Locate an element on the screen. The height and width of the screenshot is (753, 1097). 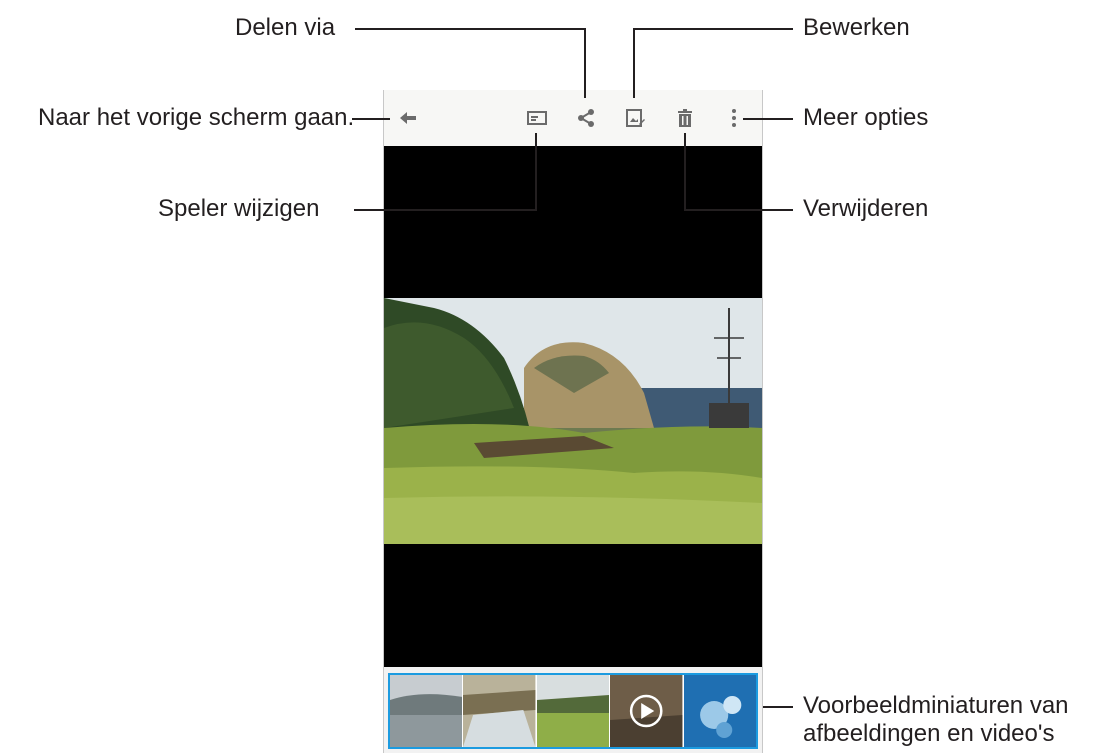
callout-back: Naar het vorige scherm gaan. is located at coordinates (196, 117).